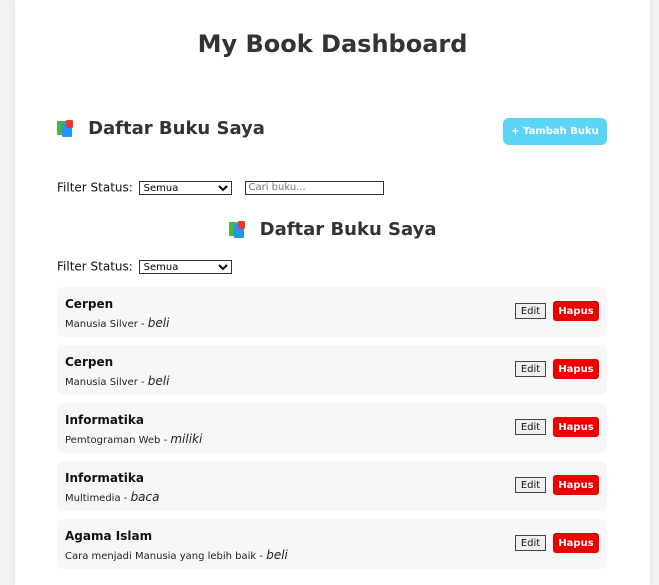 The width and height of the screenshot is (659, 585). What do you see at coordinates (185, 266) in the screenshot?
I see `list-status-filter-select: Semua` at bounding box center [185, 266].